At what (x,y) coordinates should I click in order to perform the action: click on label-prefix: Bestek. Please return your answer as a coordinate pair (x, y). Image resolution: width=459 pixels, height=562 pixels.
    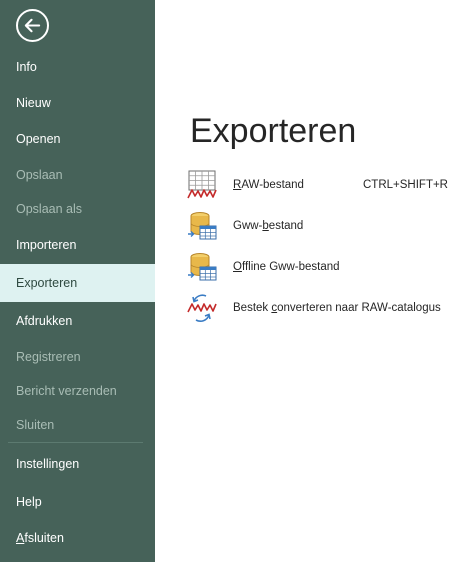
    Looking at the image, I should click on (252, 308).